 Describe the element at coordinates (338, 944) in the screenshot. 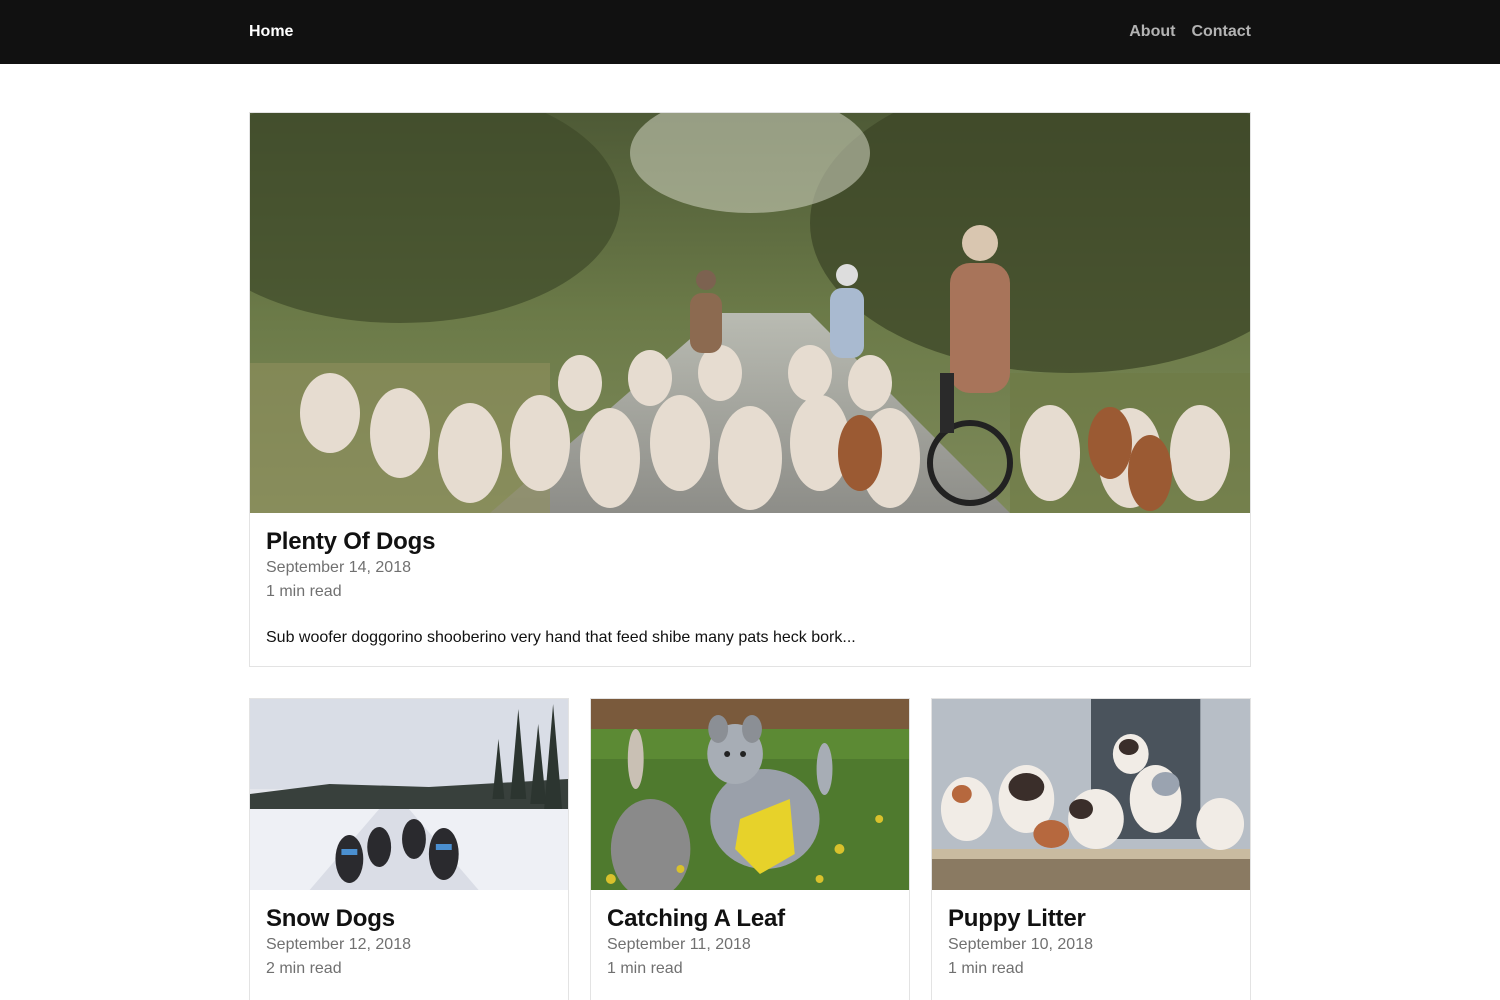

I see `post-date: September 12, 2018` at that location.